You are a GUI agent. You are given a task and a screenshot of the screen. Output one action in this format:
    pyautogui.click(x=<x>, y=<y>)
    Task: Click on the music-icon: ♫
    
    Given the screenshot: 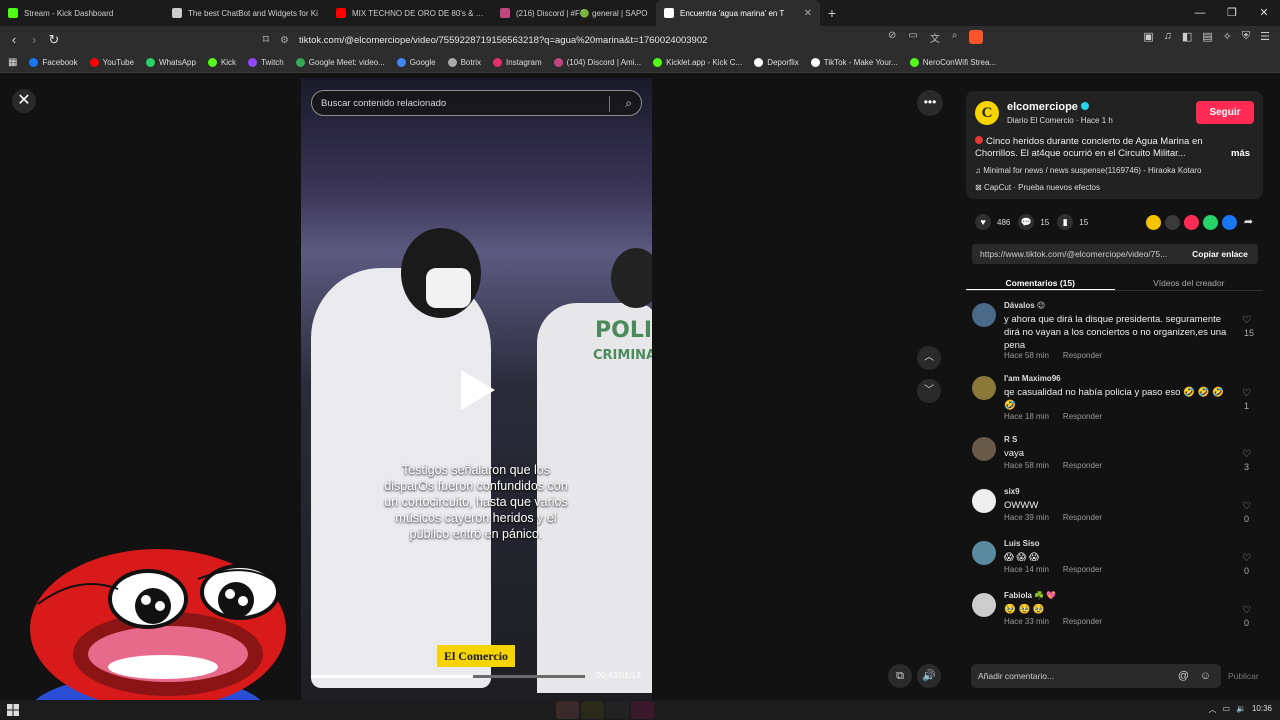 What is the action you would take?
    pyautogui.click(x=1168, y=36)
    